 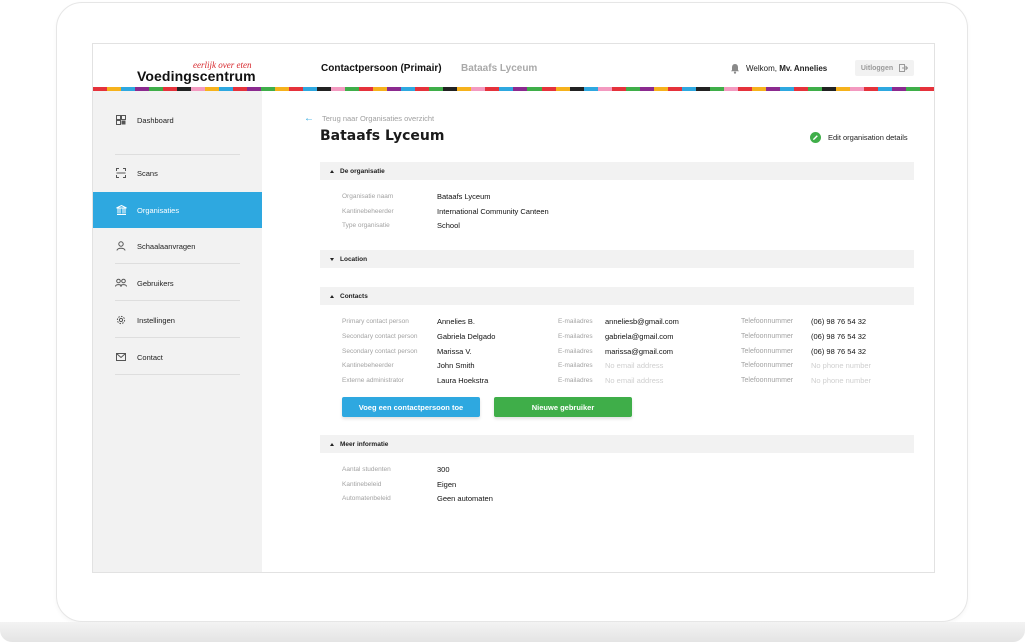 What do you see at coordinates (464, 196) in the screenshot?
I see `field-value: Bataafs Lyceum` at bounding box center [464, 196].